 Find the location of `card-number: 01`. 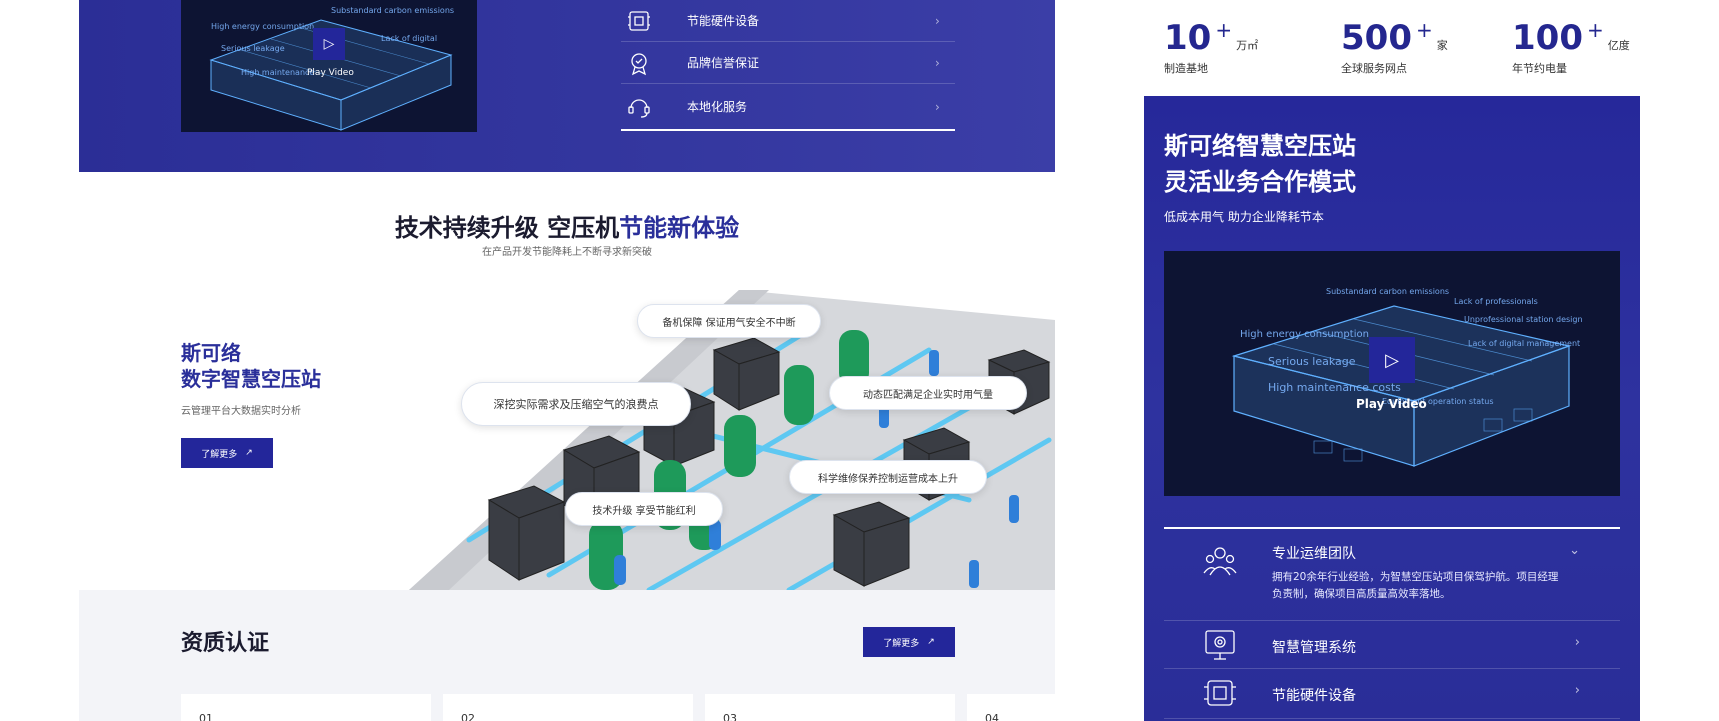

card-number: 01 is located at coordinates (206, 716).